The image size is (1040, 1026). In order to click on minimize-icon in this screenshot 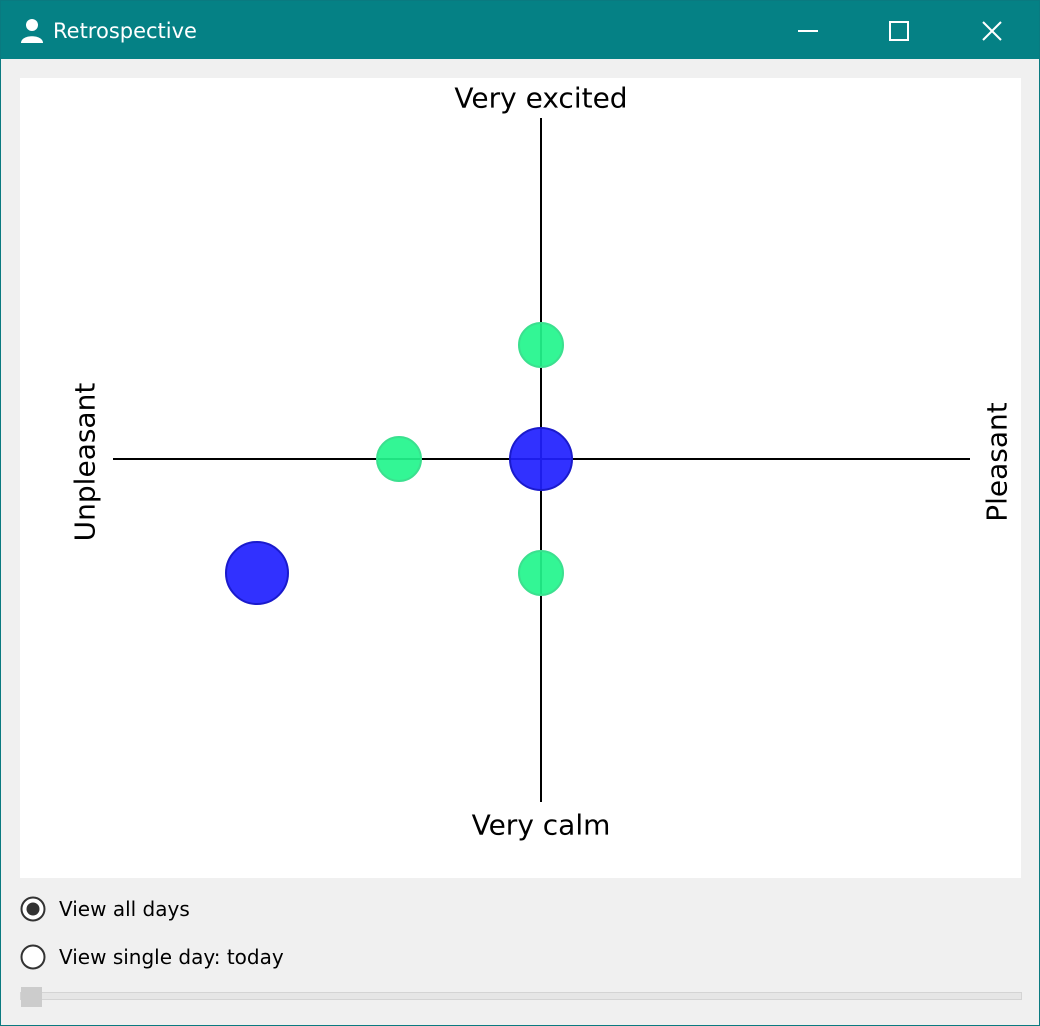, I will do `click(808, 31)`.